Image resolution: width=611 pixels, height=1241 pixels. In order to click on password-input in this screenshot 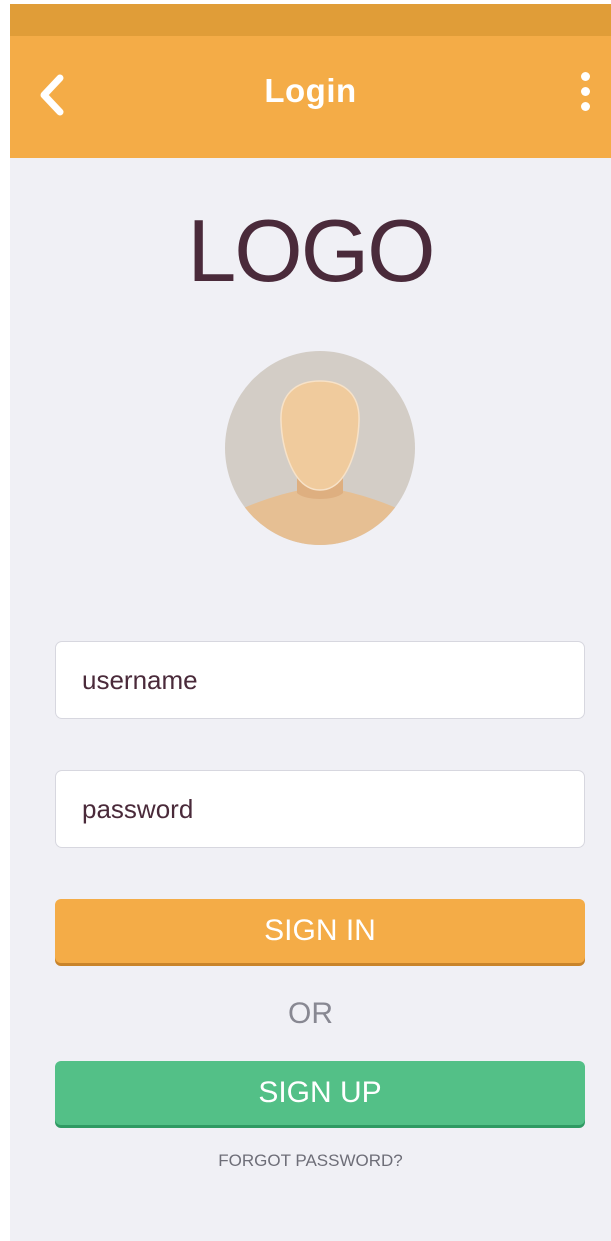, I will do `click(320, 809)`.